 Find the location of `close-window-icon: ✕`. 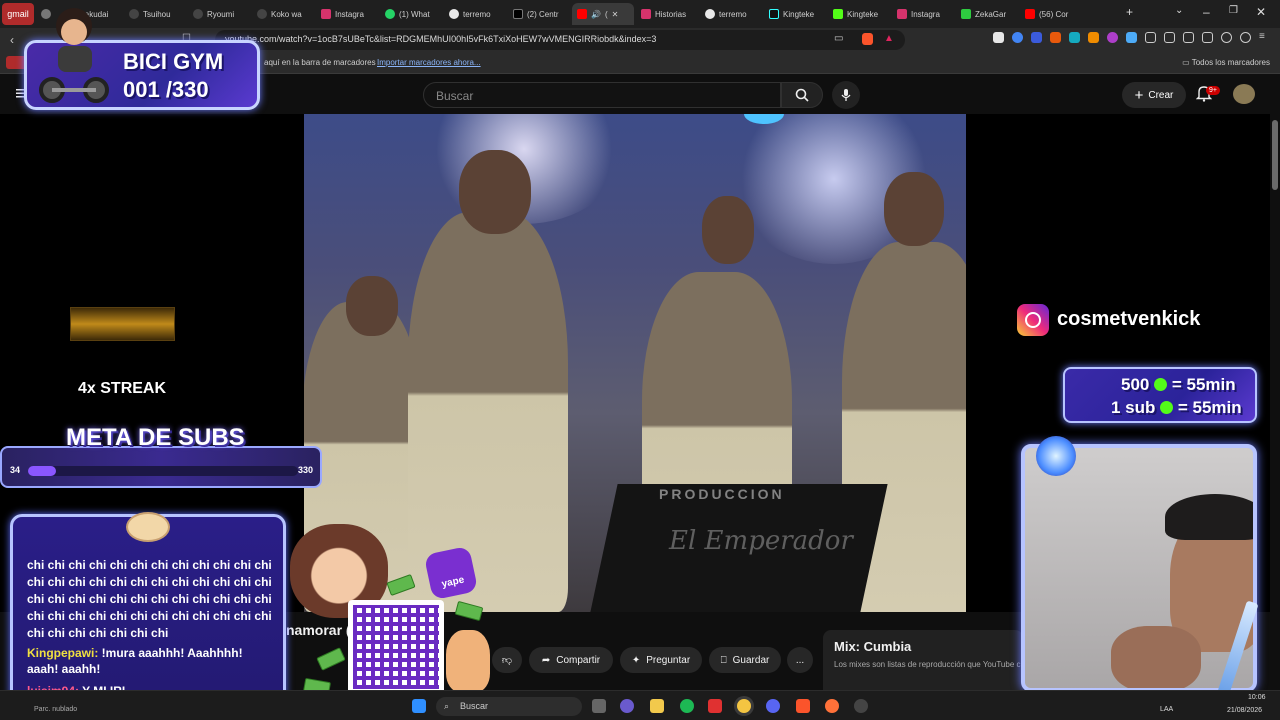

close-window-icon: ✕ is located at coordinates (1261, 12).